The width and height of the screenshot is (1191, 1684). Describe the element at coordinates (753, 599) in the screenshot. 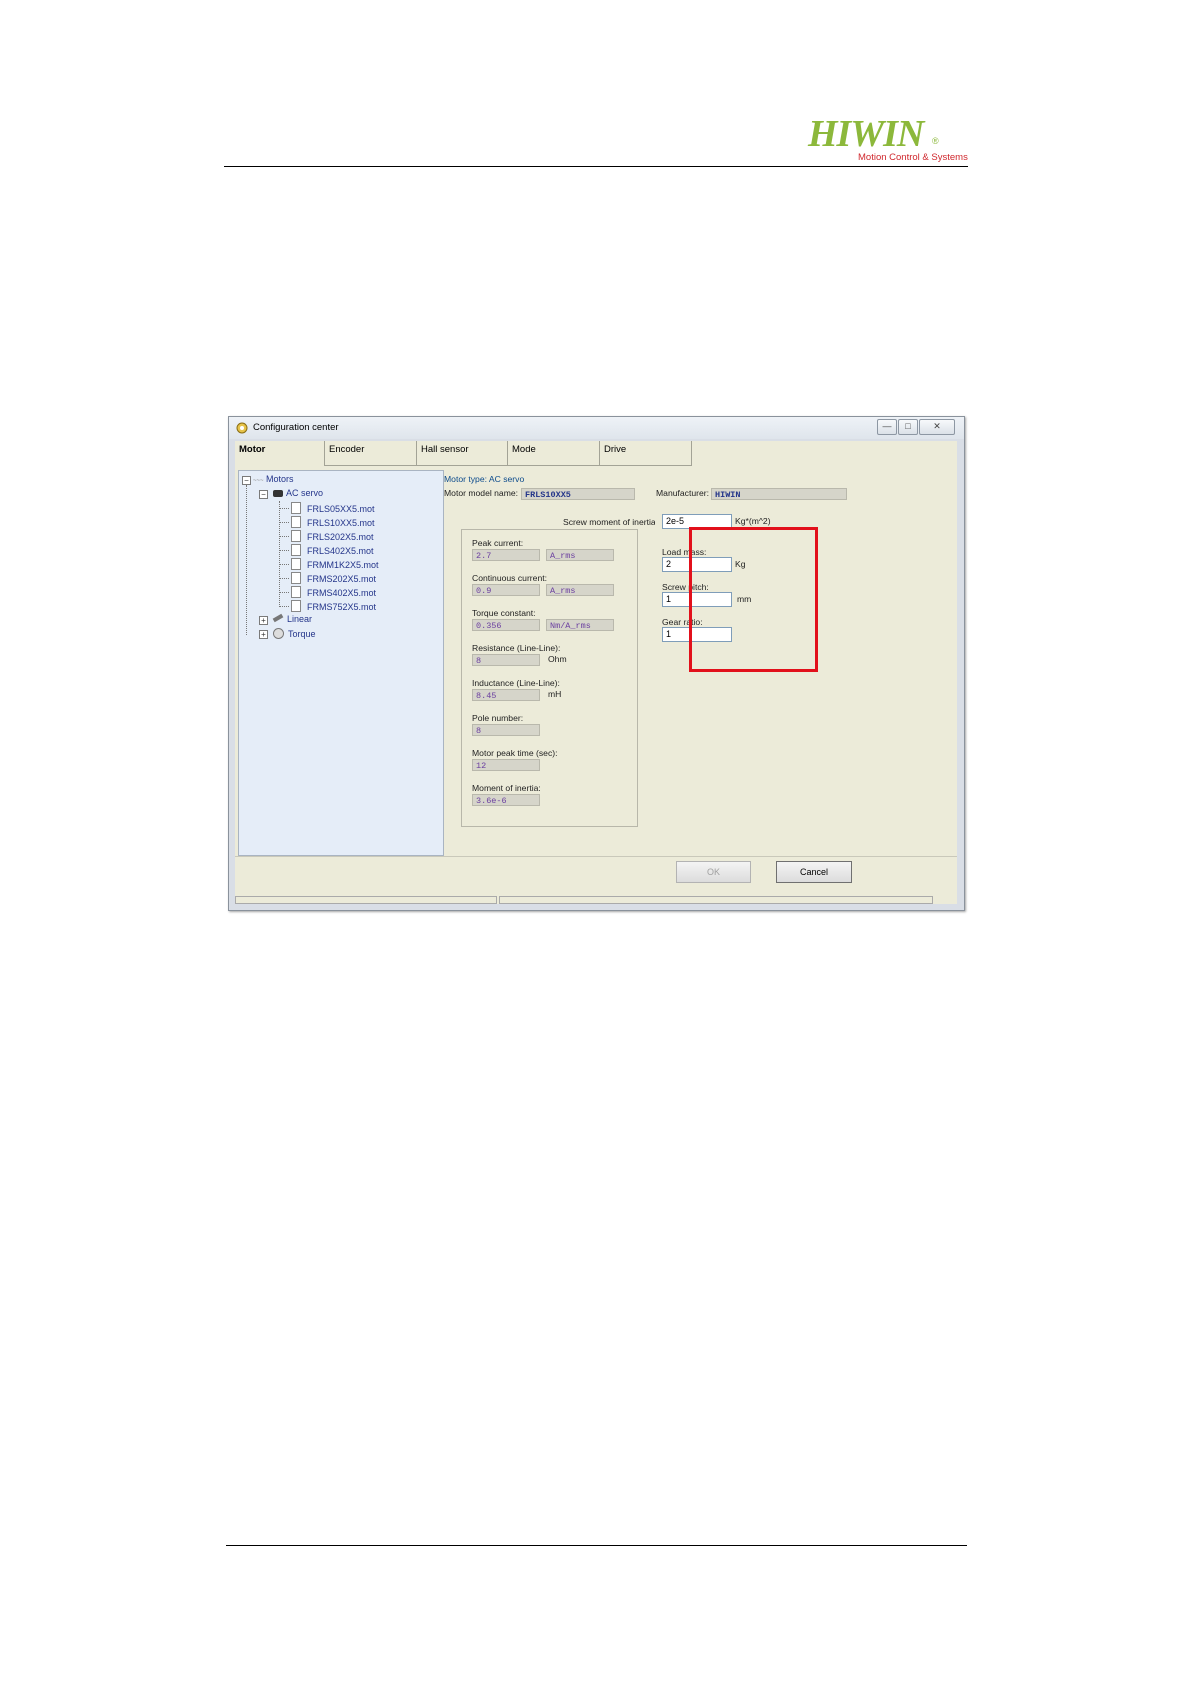

I see `highlight-box` at that location.